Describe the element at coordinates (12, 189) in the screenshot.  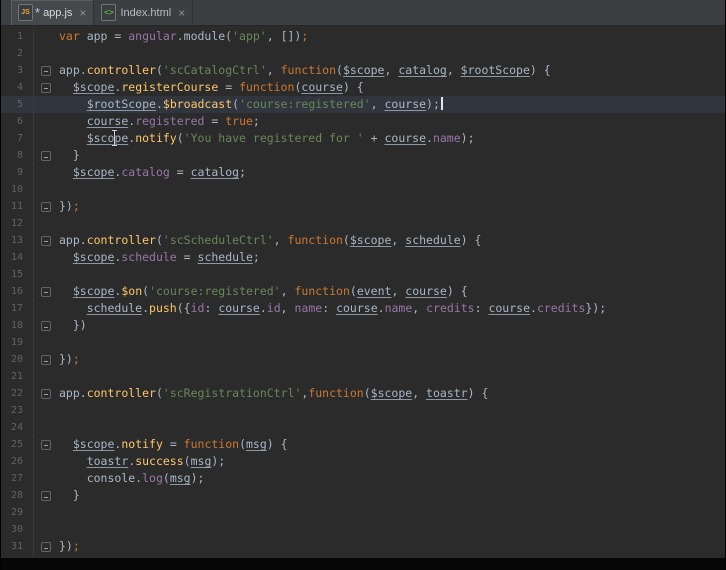
I see `line-number: 10` at that location.